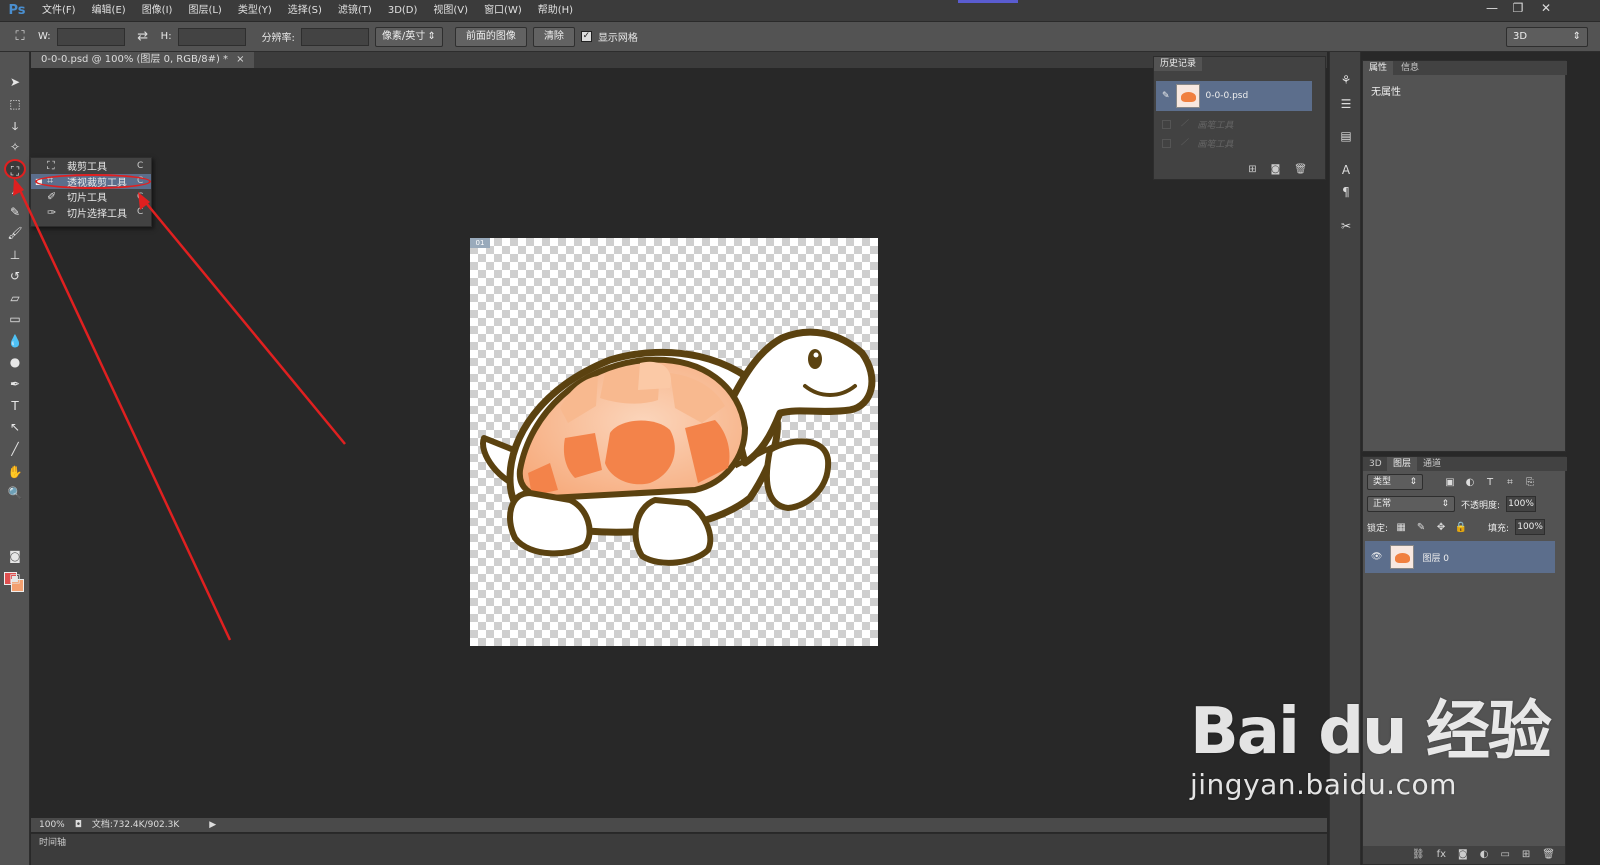  I want to click on menu-help: 帮助(H), so click(555, 11).